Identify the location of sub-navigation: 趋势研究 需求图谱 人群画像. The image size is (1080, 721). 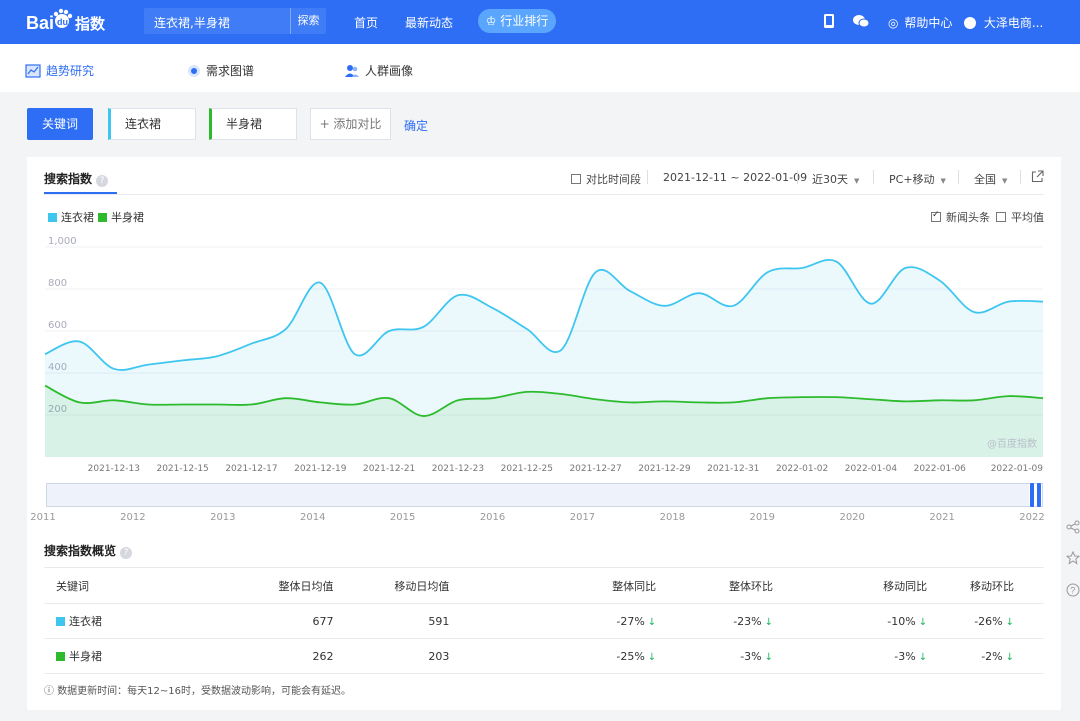
(540, 68).